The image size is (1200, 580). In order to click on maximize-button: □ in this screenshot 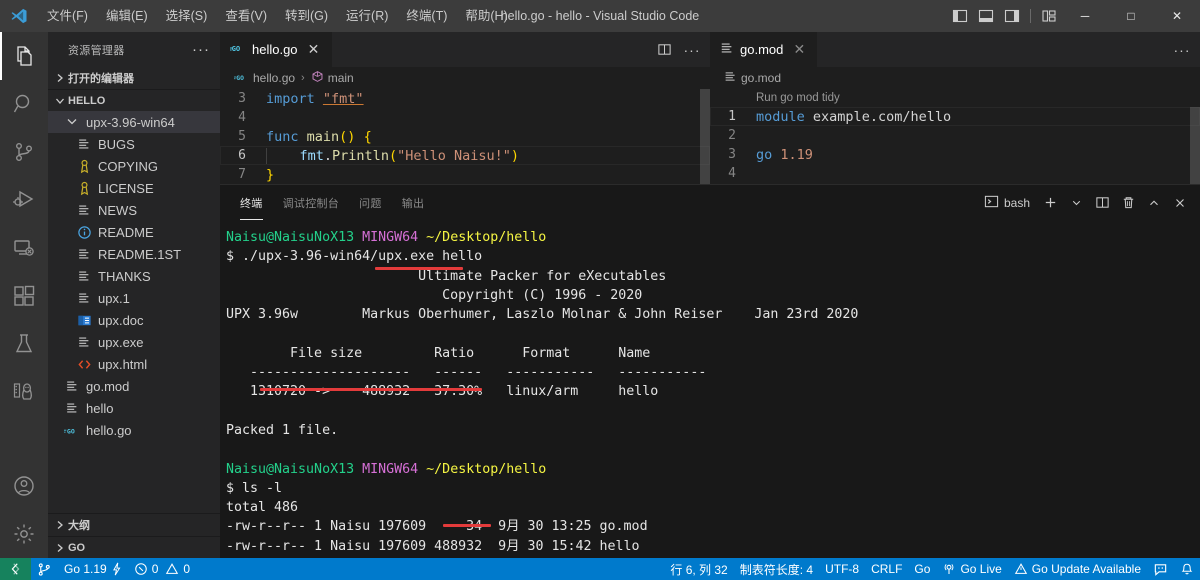, I will do `click(1131, 16)`.